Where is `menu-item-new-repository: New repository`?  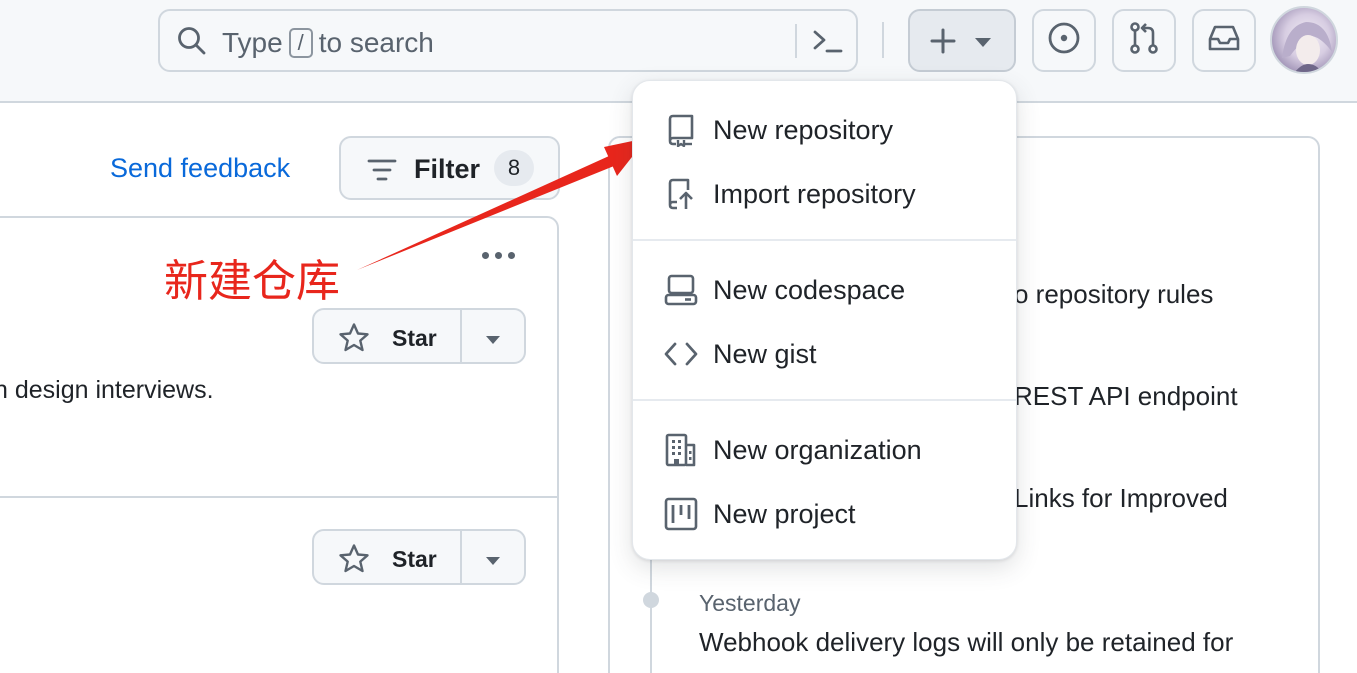
menu-item-new-repository: New repository is located at coordinates (824, 130).